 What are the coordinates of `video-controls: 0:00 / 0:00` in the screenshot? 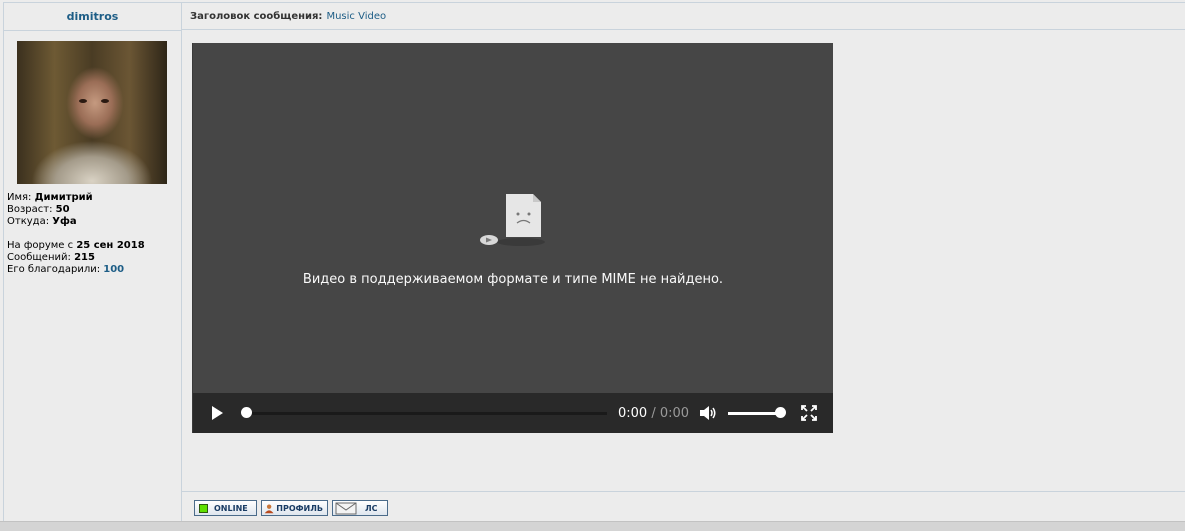 It's located at (513, 413).